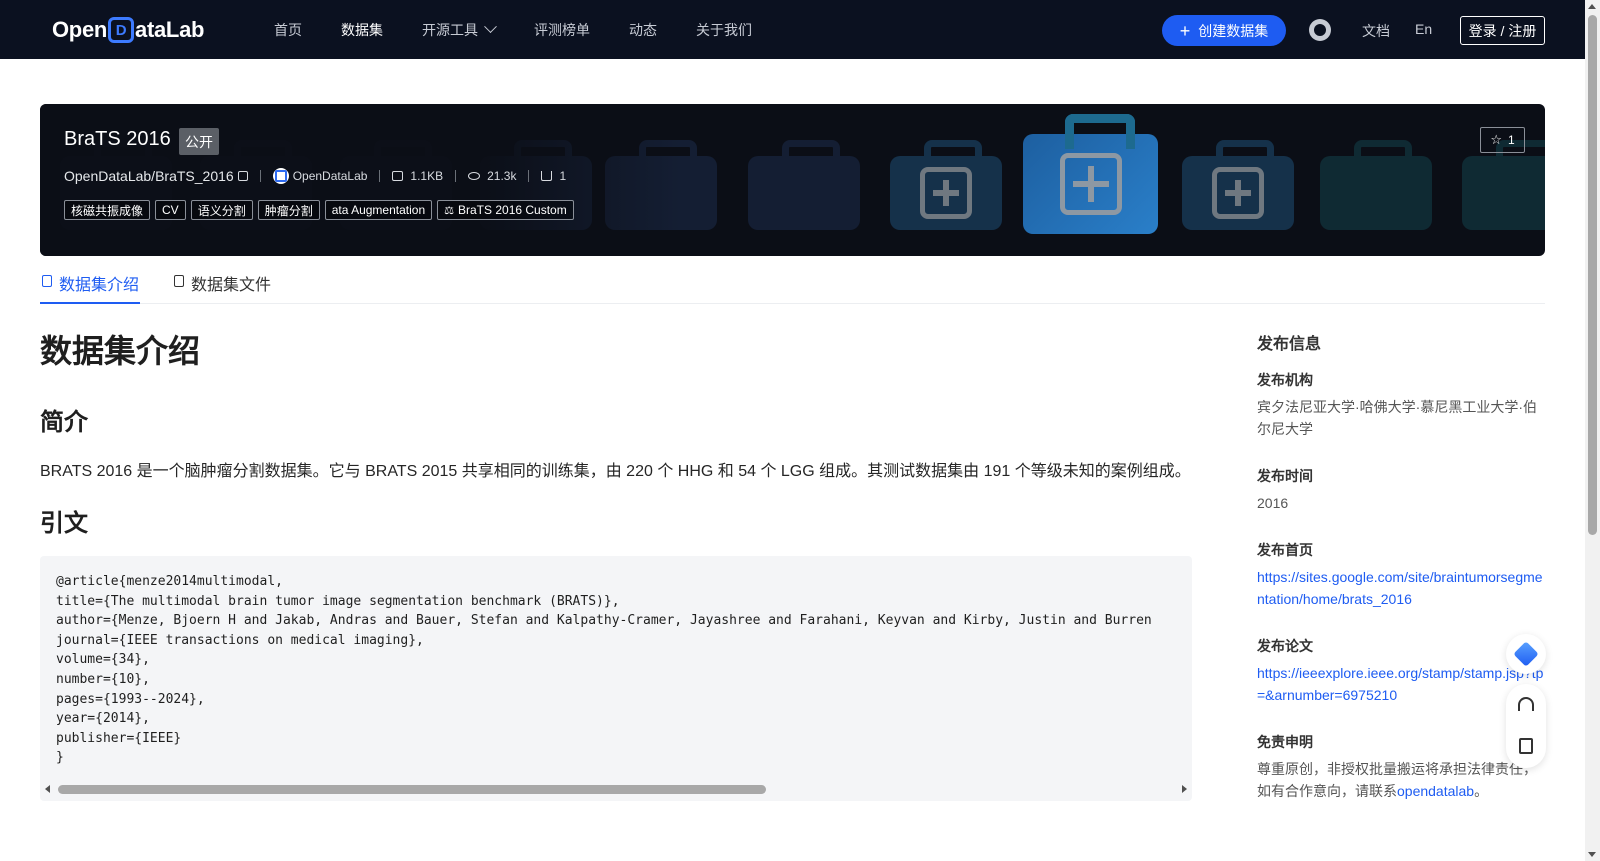  What do you see at coordinates (532, 29) in the screenshot?
I see `nav-links: 首页 数据集 开源工具 评测榜单 动态 关于我们` at bounding box center [532, 29].